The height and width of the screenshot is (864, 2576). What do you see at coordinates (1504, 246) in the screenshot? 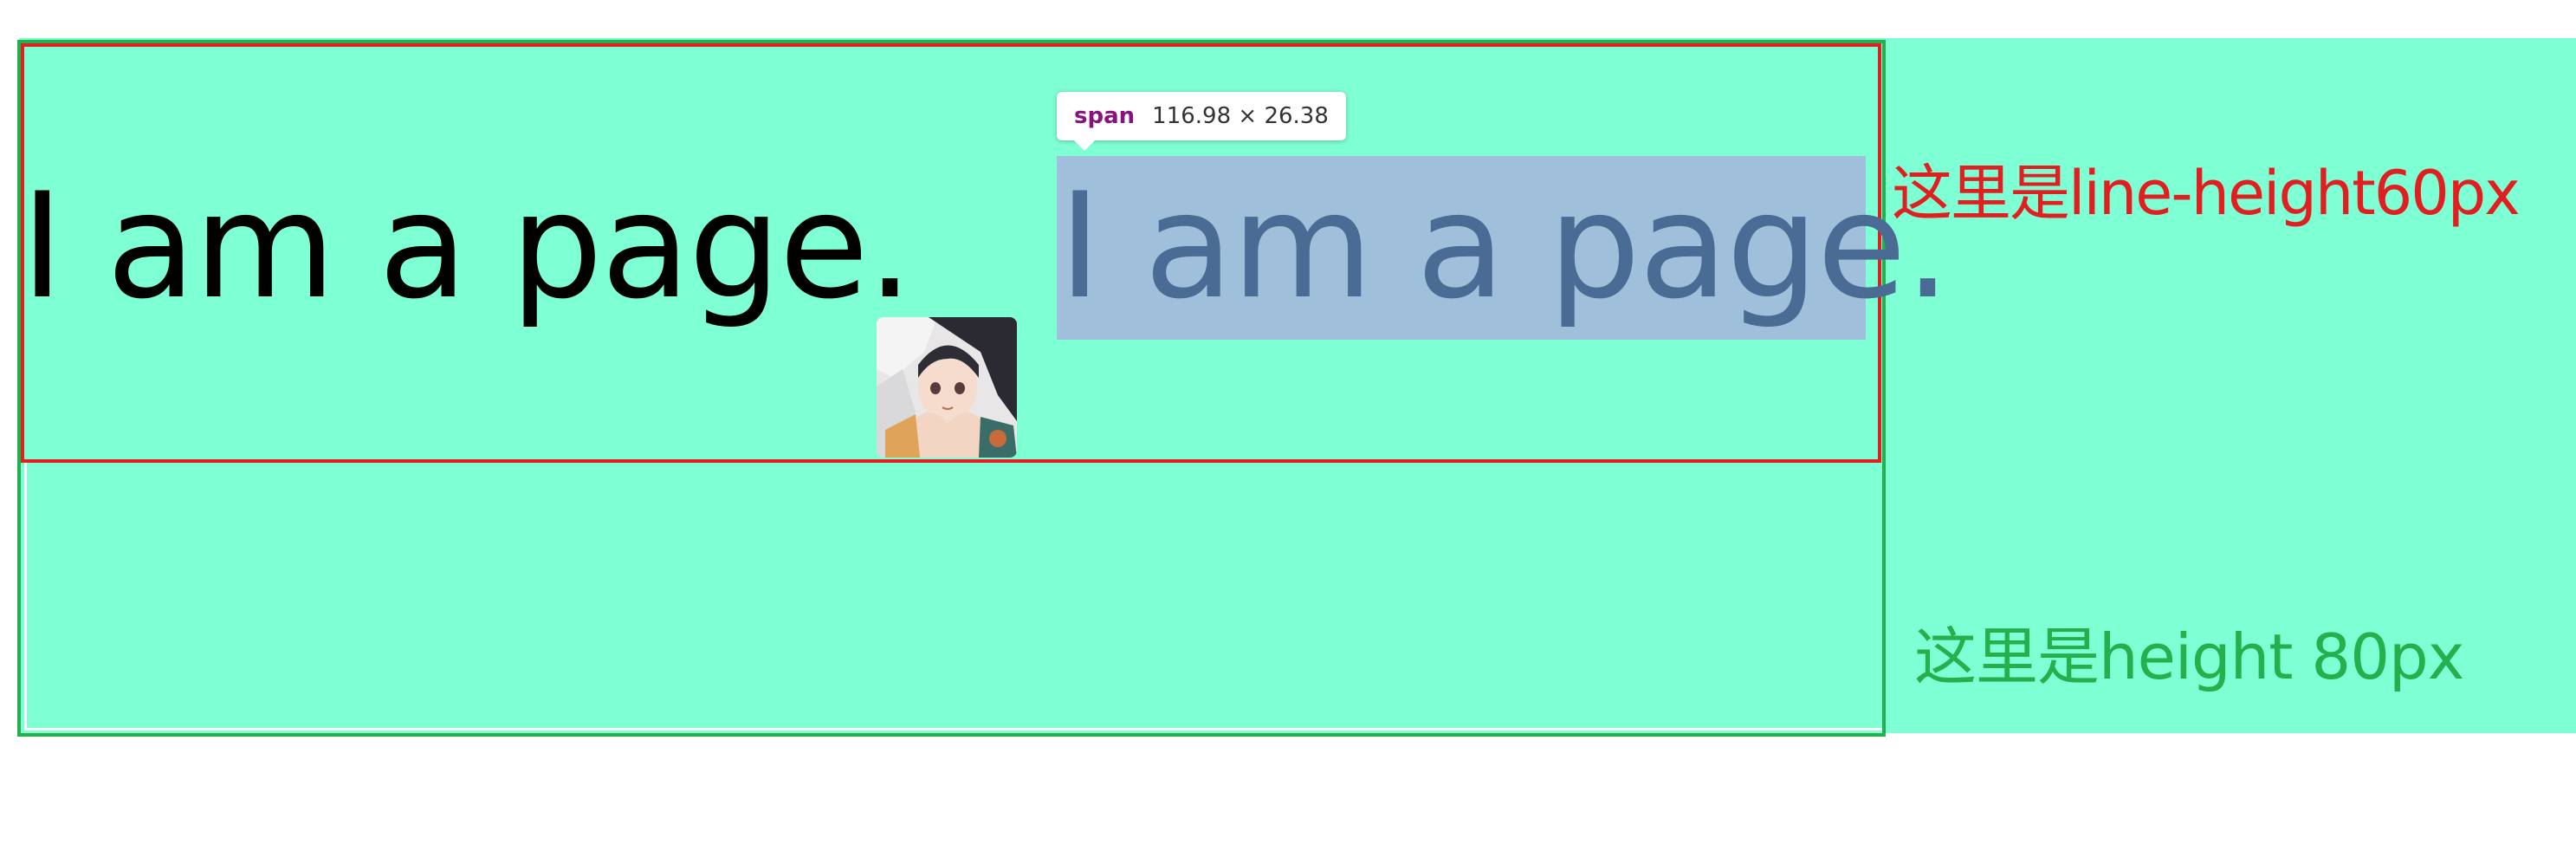
I see `page-text-right: I am a page.` at bounding box center [1504, 246].